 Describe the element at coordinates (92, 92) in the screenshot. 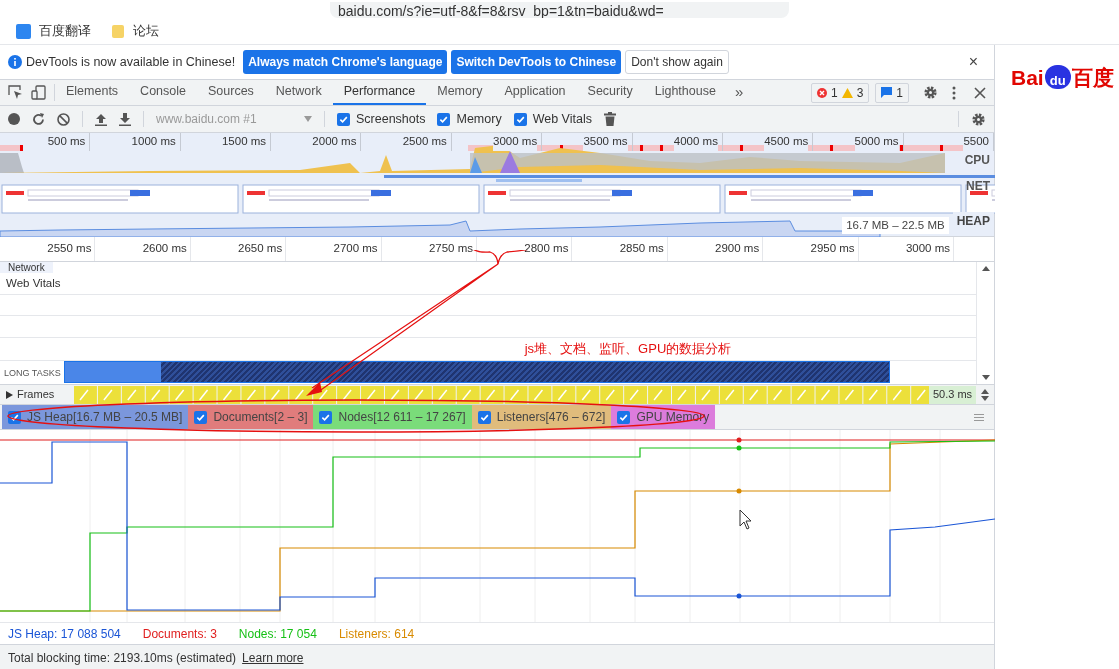

I see `panel-tab: Elements` at that location.